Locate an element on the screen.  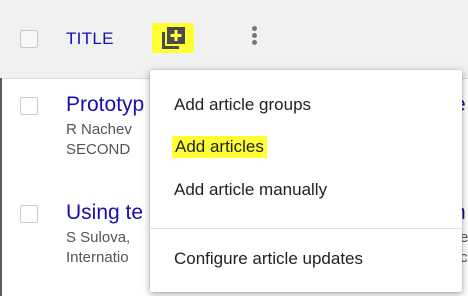
article-title: Using te is located at coordinates (104, 213).